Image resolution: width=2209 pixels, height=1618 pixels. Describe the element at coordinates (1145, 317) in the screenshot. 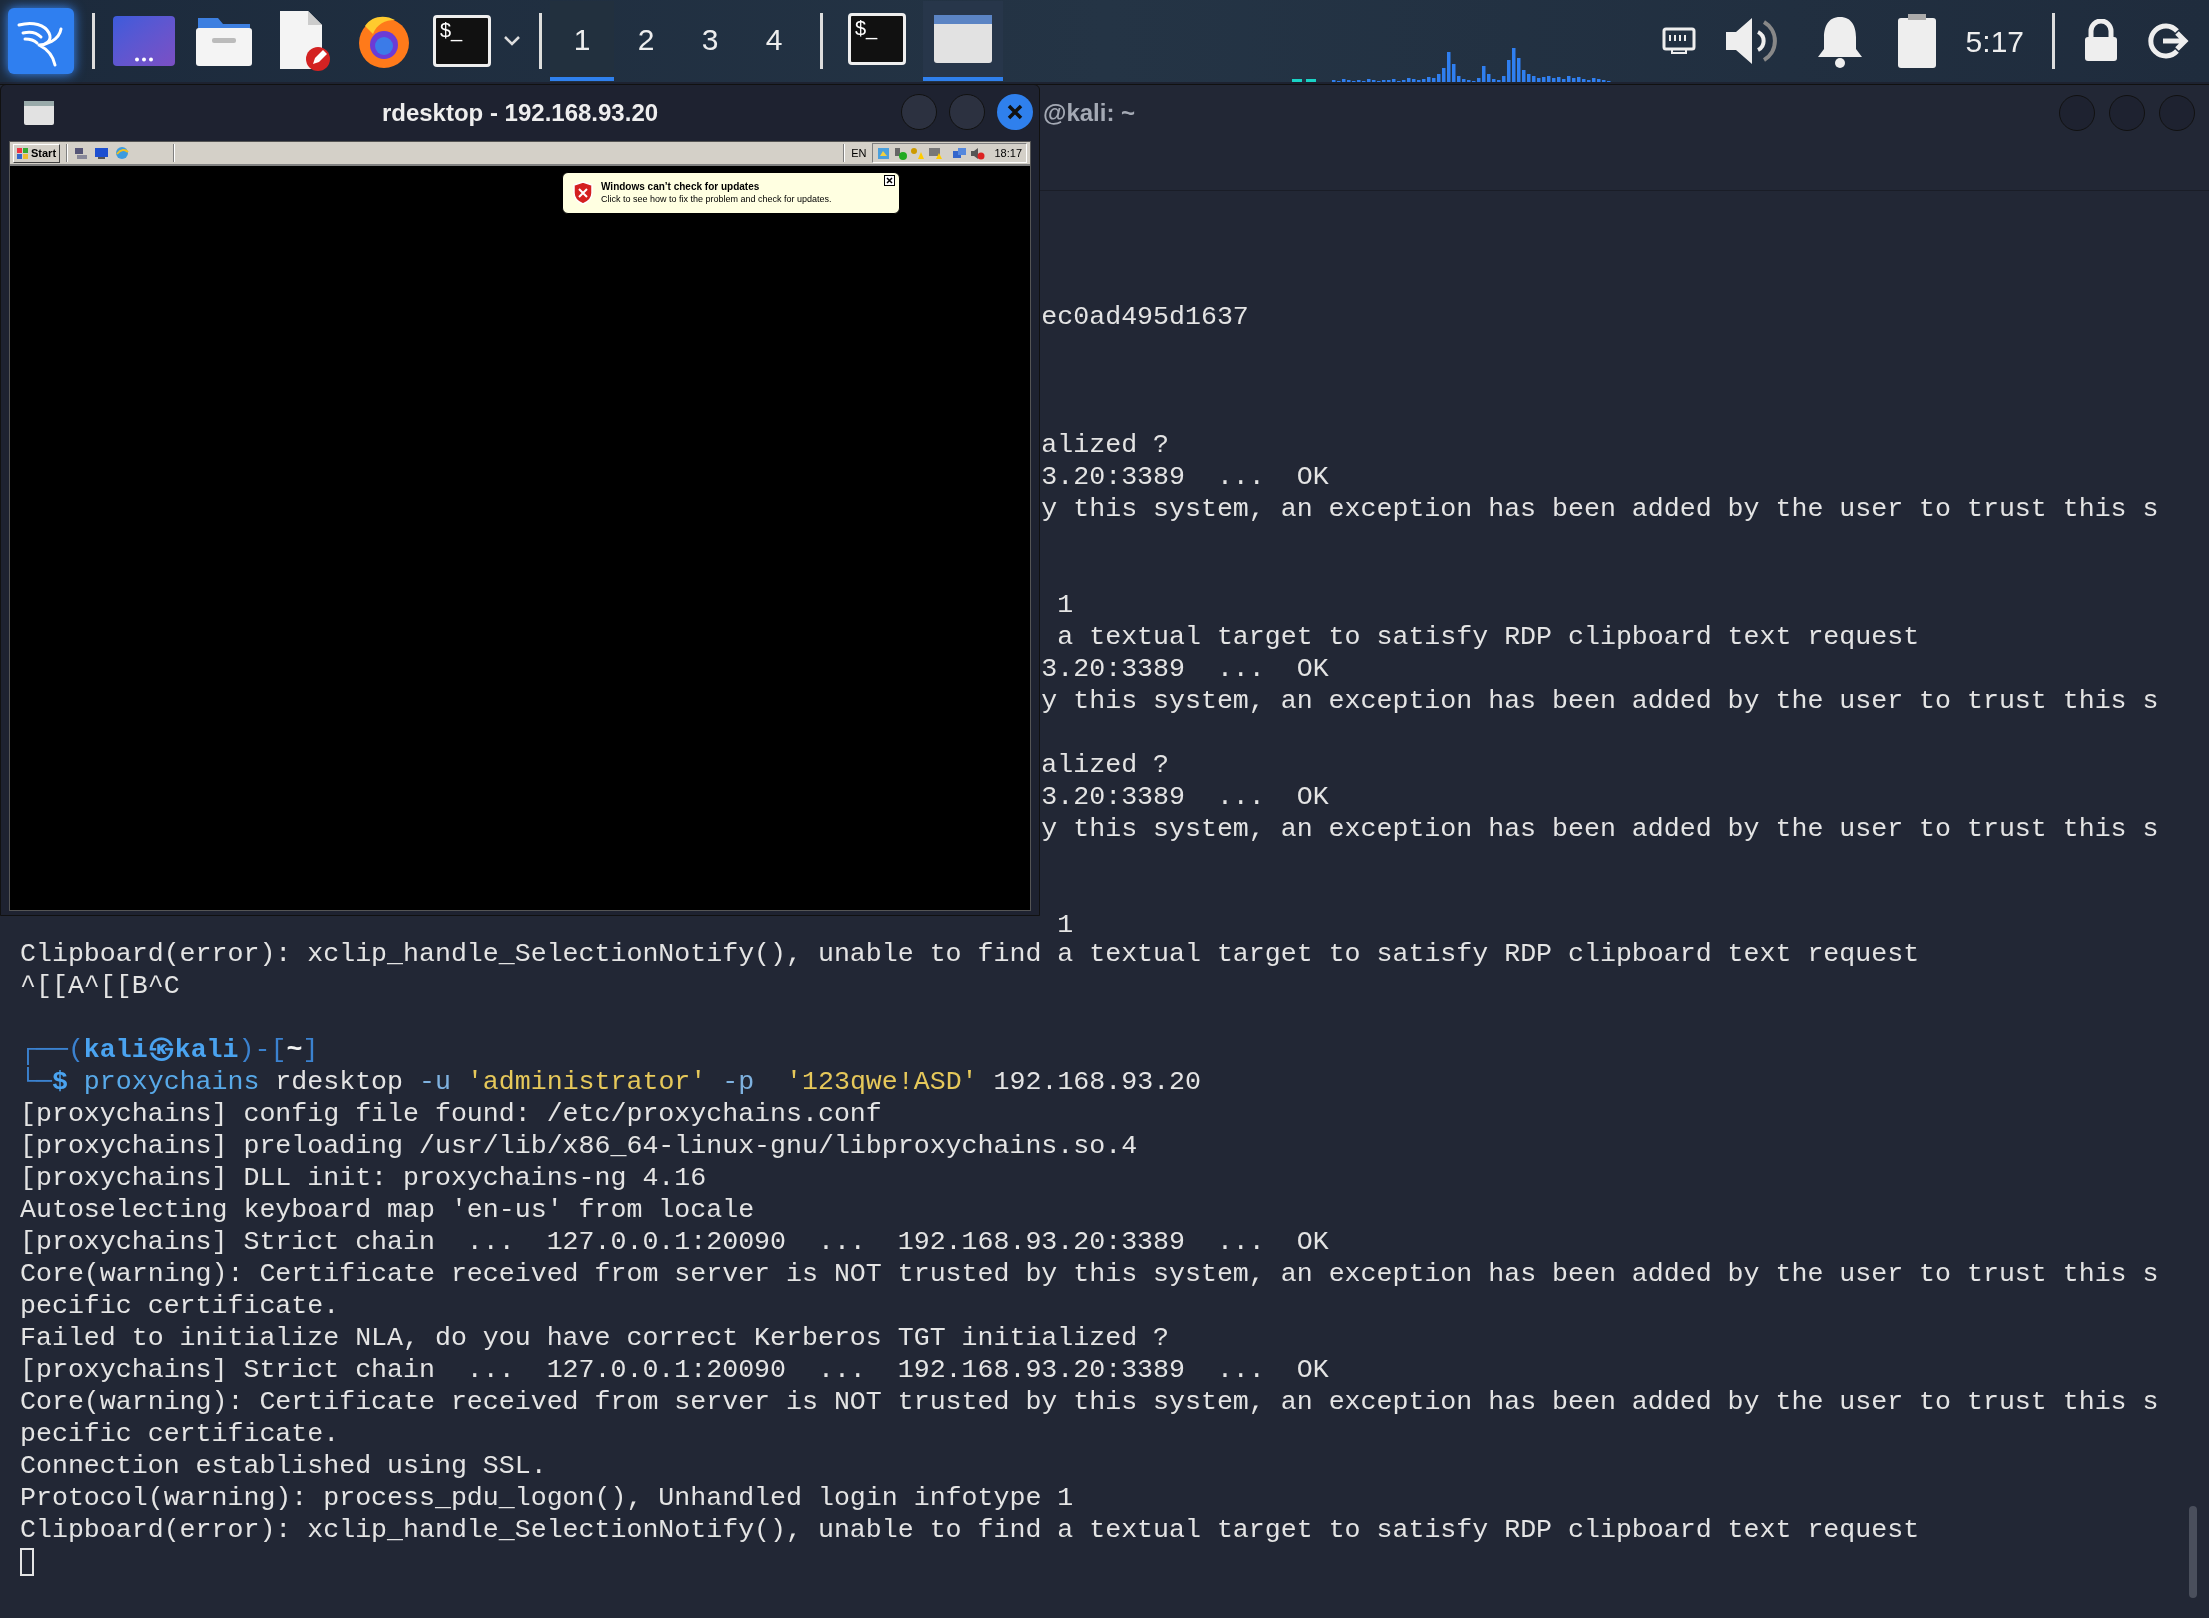

I see `terminal-line: ec0ad495d1637` at that location.